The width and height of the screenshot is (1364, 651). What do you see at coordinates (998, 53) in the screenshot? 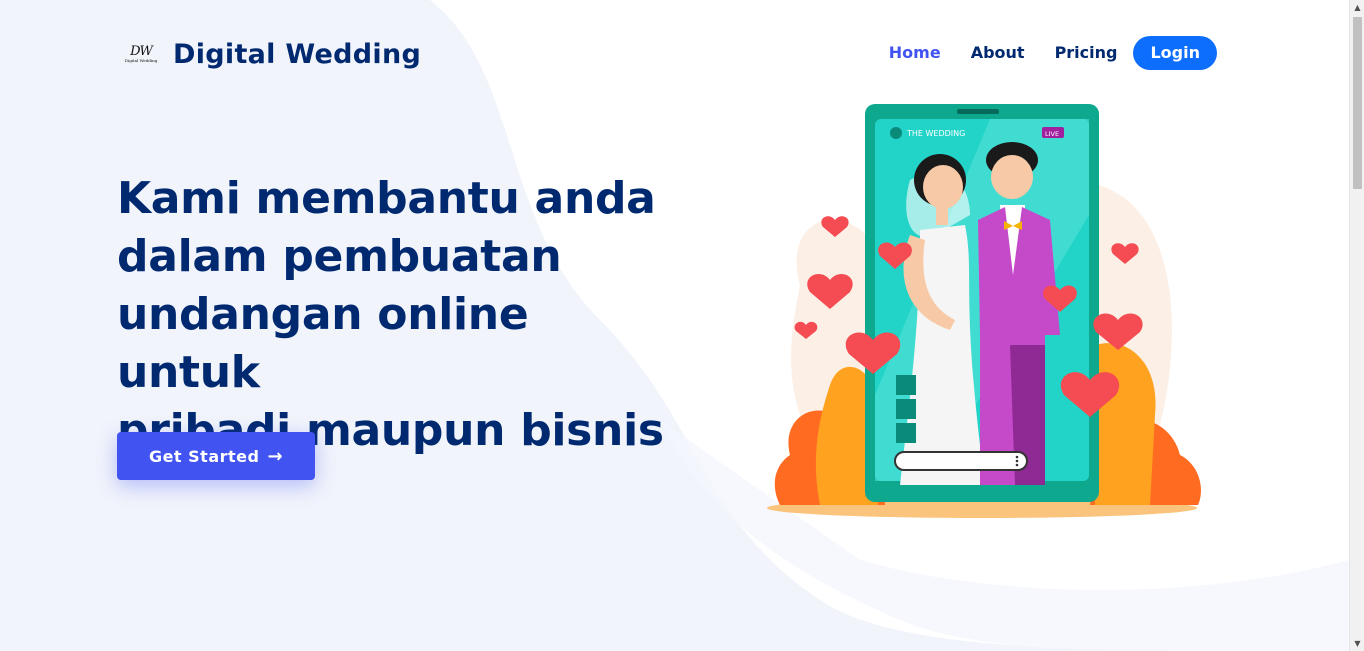
I see `nav-about-link: About` at bounding box center [998, 53].